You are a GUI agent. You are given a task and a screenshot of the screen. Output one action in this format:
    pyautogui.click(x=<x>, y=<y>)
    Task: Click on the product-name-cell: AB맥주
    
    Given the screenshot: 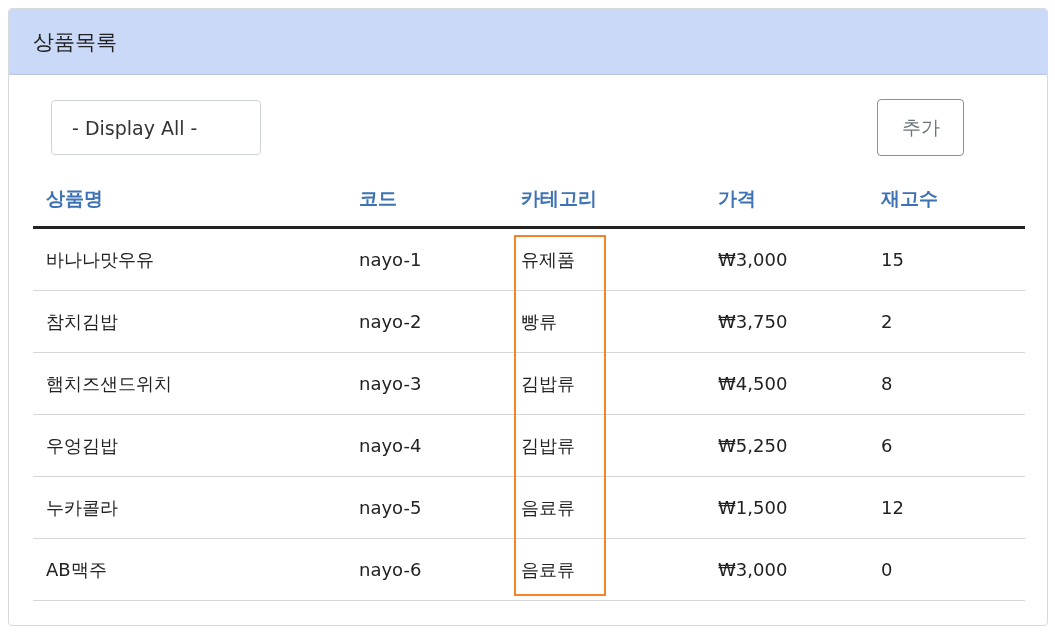 What is the action you would take?
    pyautogui.click(x=189, y=570)
    